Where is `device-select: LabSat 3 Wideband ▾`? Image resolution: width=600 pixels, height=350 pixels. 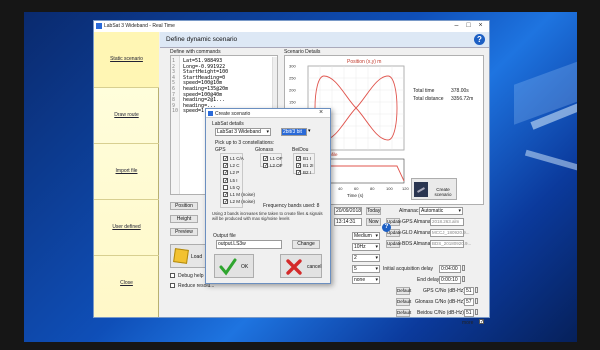
device-select: LabSat 3 Wideband ▾ is located at coordinates (243, 132).